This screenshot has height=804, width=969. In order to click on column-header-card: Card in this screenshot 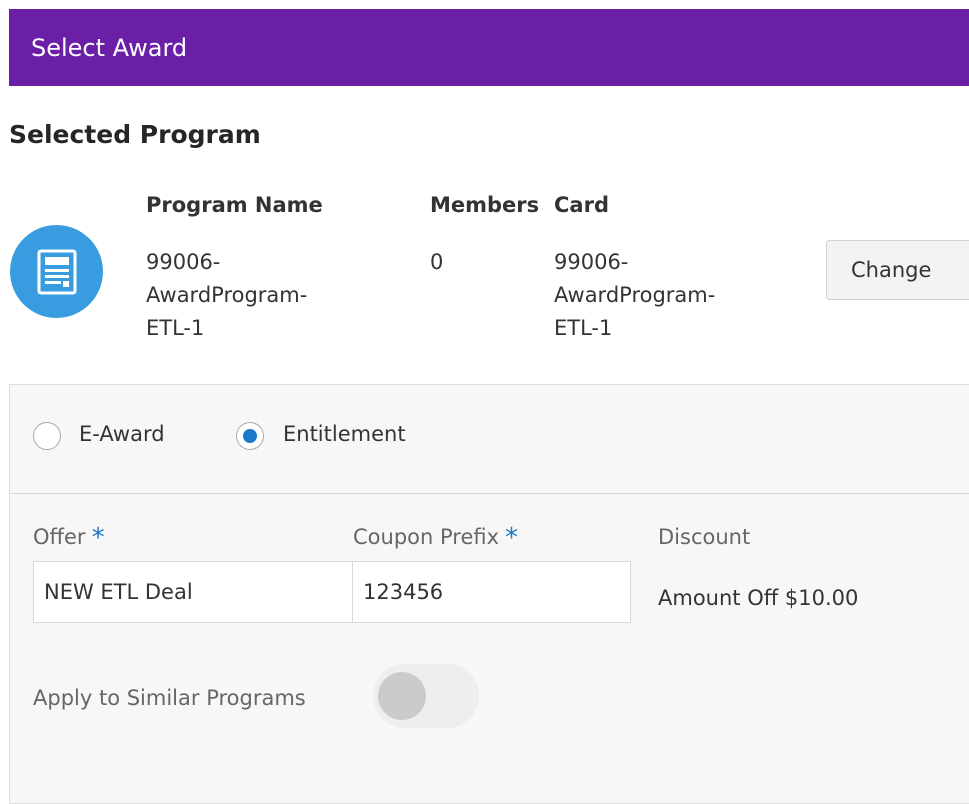, I will do `click(581, 205)`.